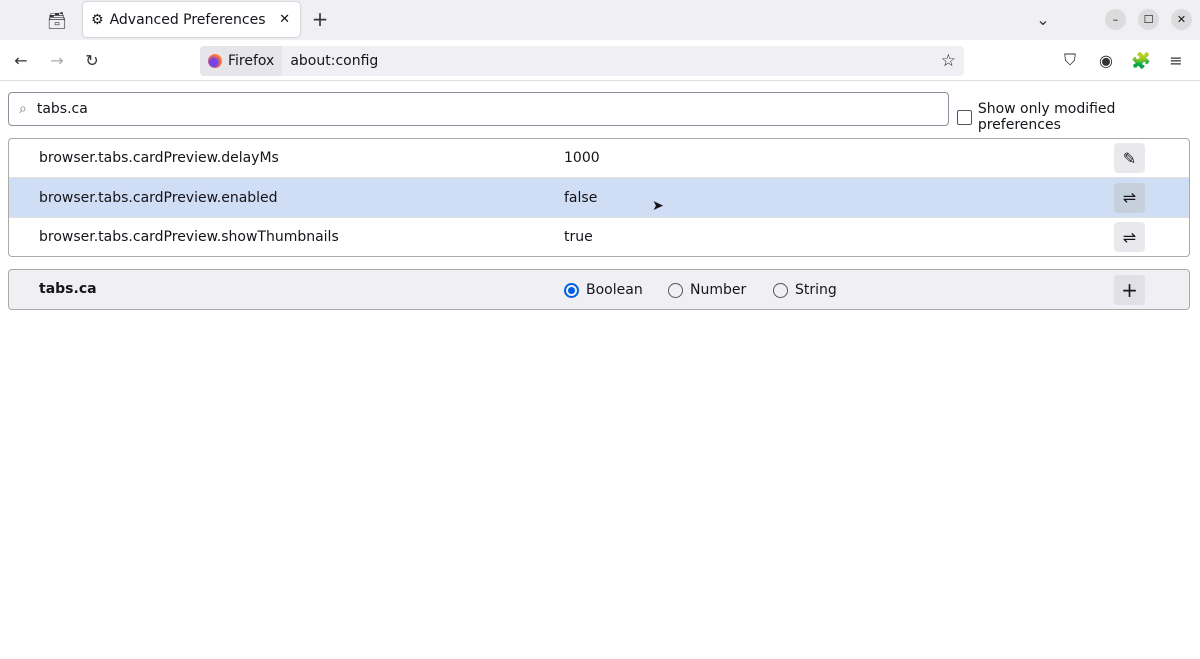  What do you see at coordinates (158, 197) in the screenshot?
I see `pref-name: browser.tabs.cardPreview.enabled` at bounding box center [158, 197].